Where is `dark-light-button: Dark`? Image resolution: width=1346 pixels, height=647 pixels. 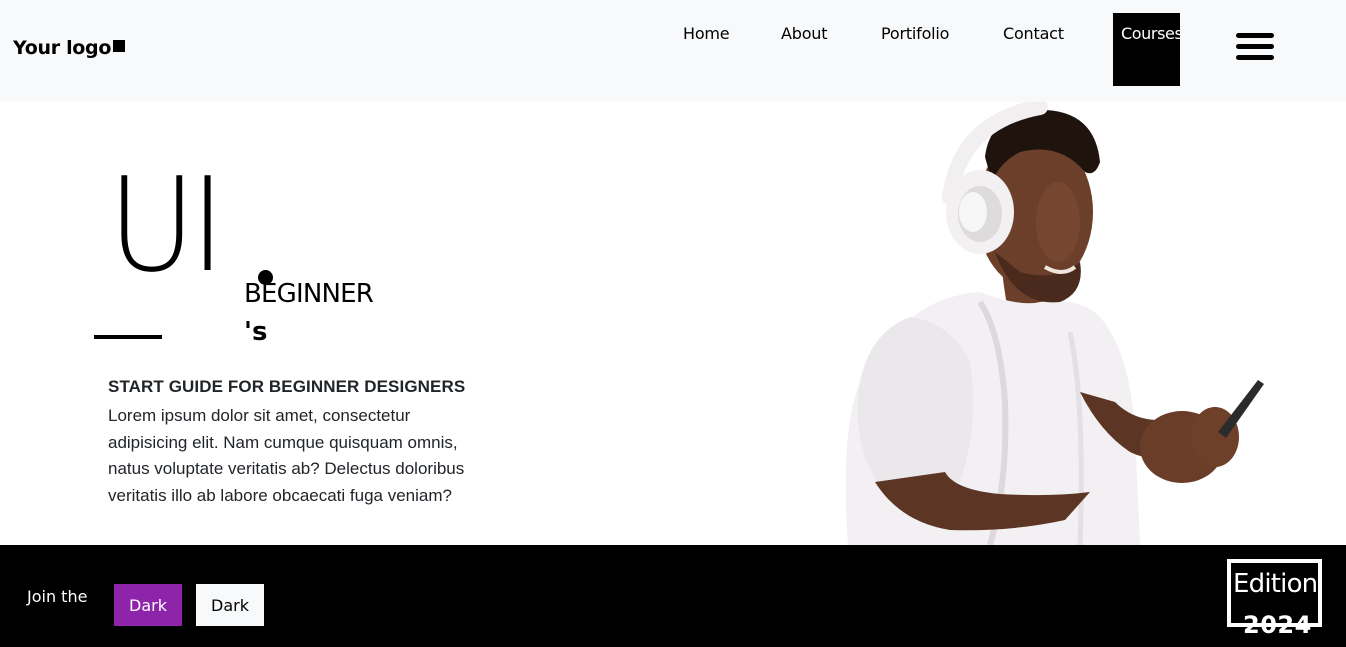
dark-light-button: Dark is located at coordinates (230, 605).